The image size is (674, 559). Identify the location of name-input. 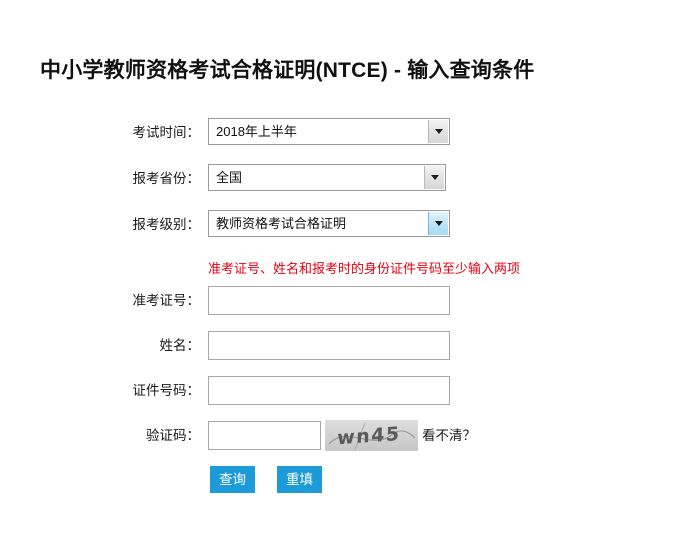
(329, 345).